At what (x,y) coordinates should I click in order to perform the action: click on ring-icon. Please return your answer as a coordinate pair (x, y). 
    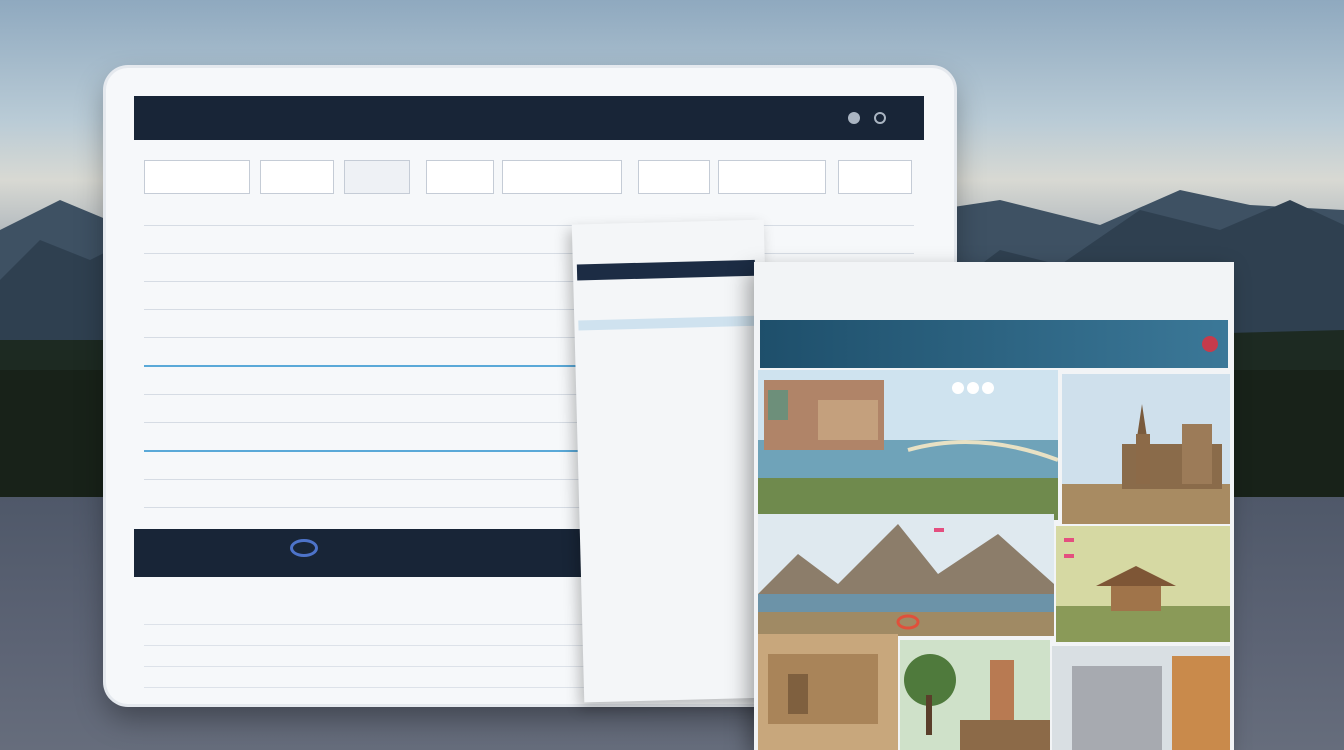
    Looking at the image, I should click on (304, 548).